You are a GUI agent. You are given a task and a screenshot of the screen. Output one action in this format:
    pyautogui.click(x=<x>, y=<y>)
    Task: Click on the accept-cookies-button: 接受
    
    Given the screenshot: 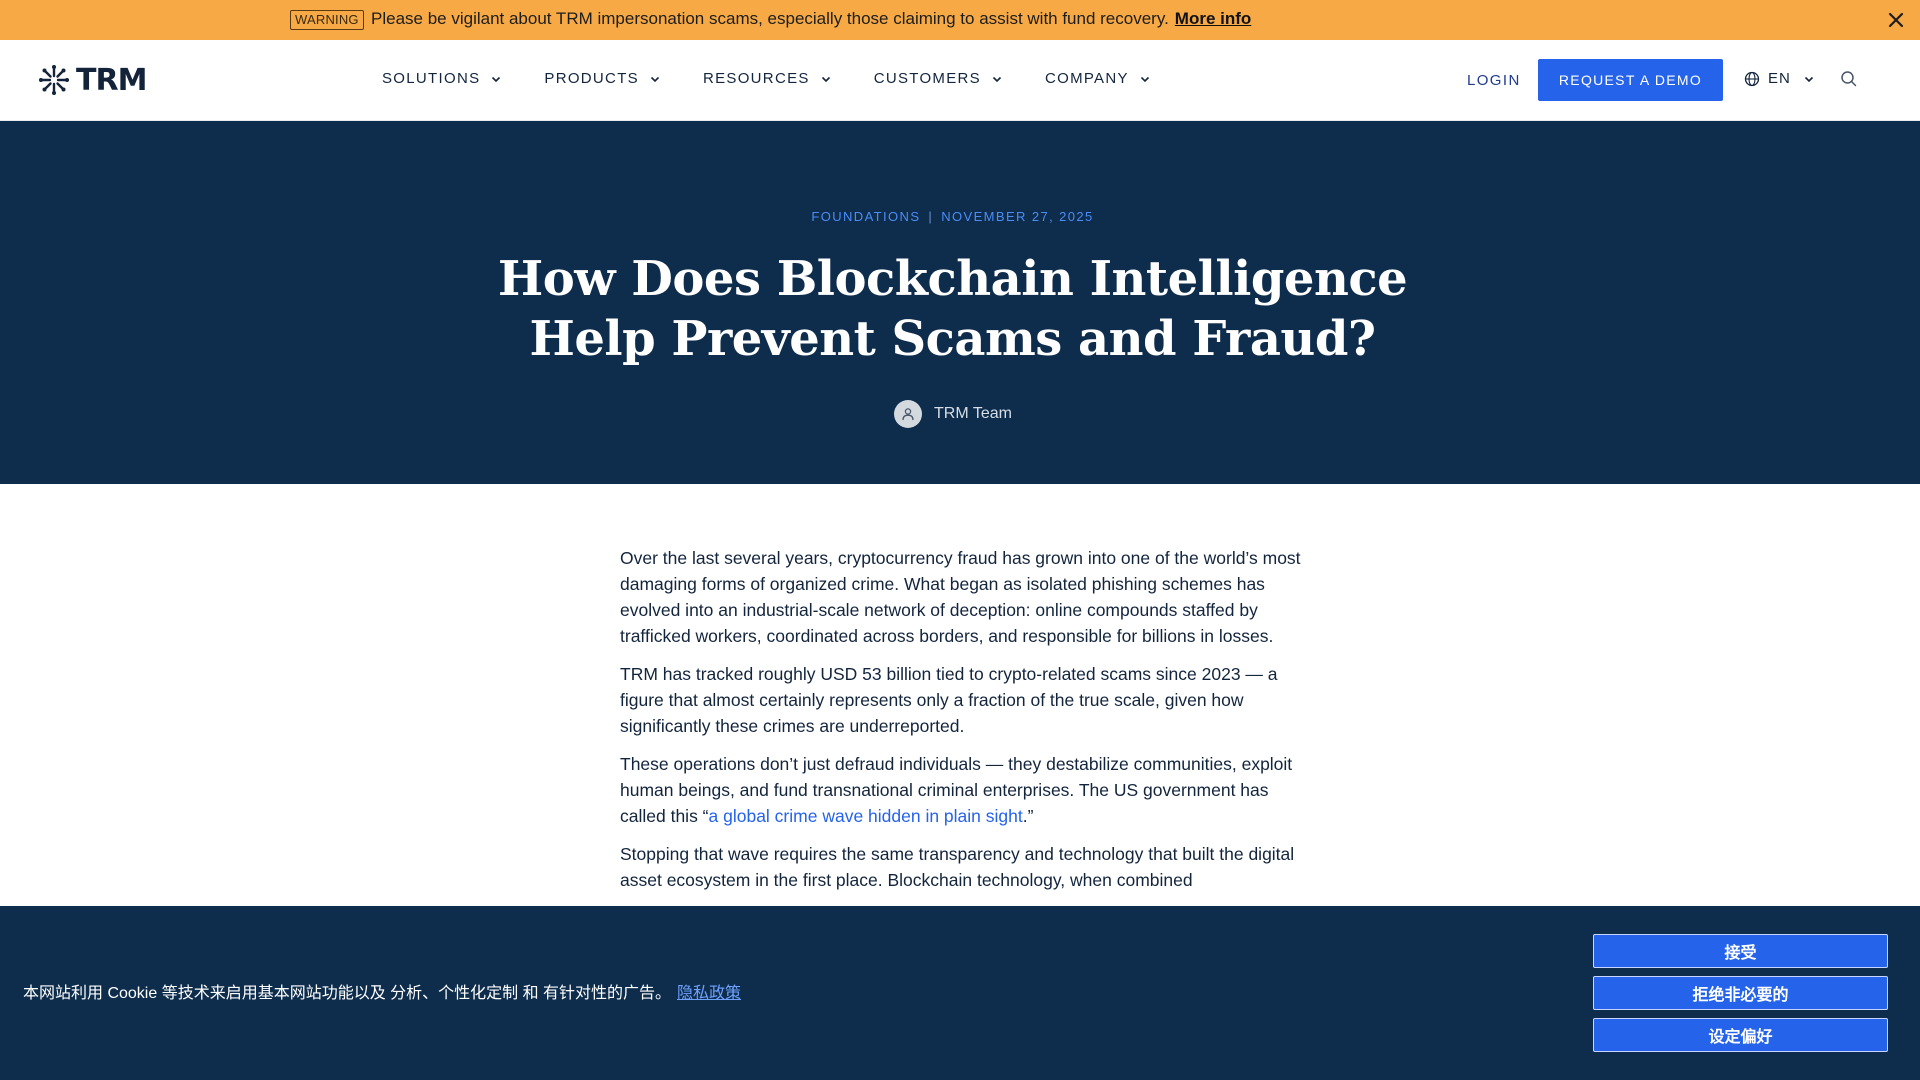 What is the action you would take?
    pyautogui.click(x=1740, y=951)
    